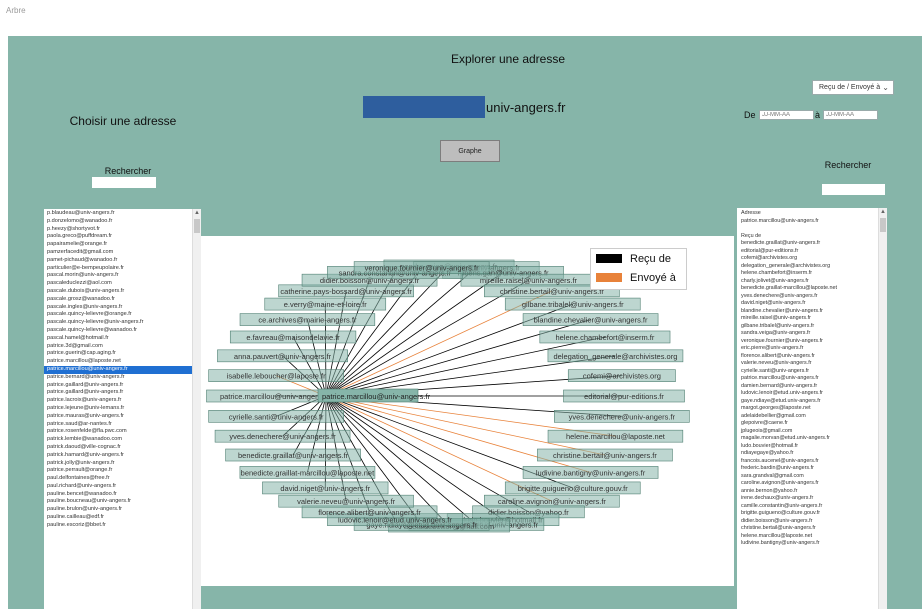 The width and height of the screenshot is (922, 609). I want to click on graph-node-label: e.verry@maine-et-loire.fr, so click(326, 304).